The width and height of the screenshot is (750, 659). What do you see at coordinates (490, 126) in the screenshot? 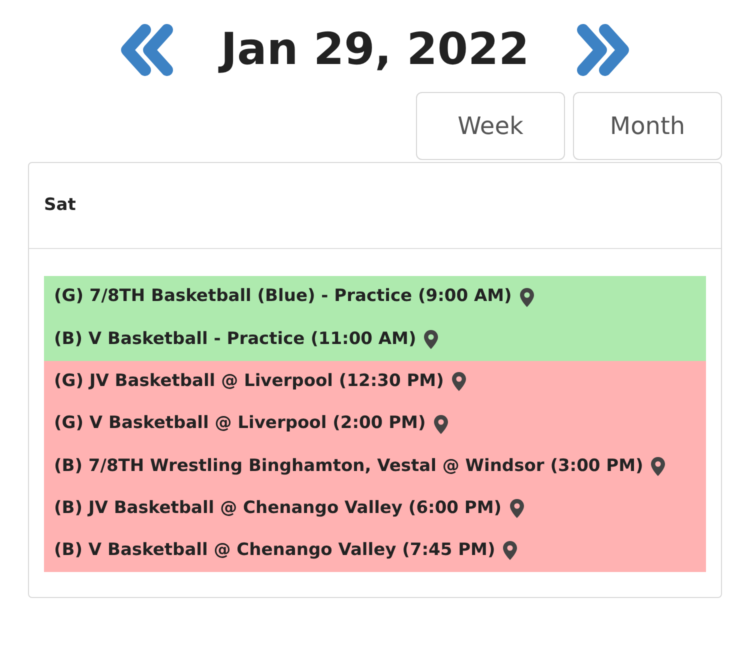
I see `view-button: Week` at bounding box center [490, 126].